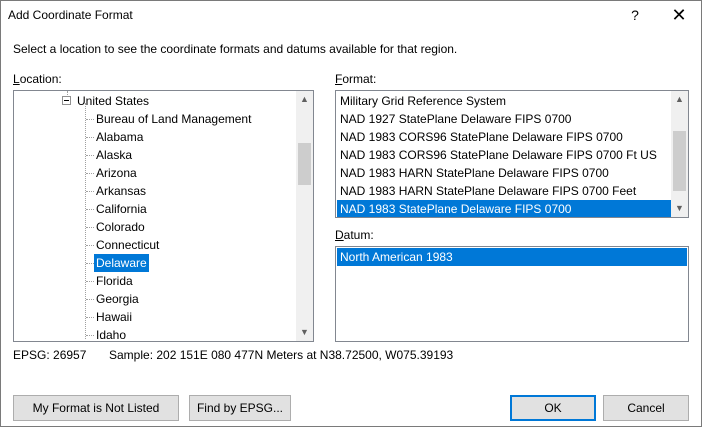  I want to click on epsg-code: EPSG: 26957, so click(50, 355).